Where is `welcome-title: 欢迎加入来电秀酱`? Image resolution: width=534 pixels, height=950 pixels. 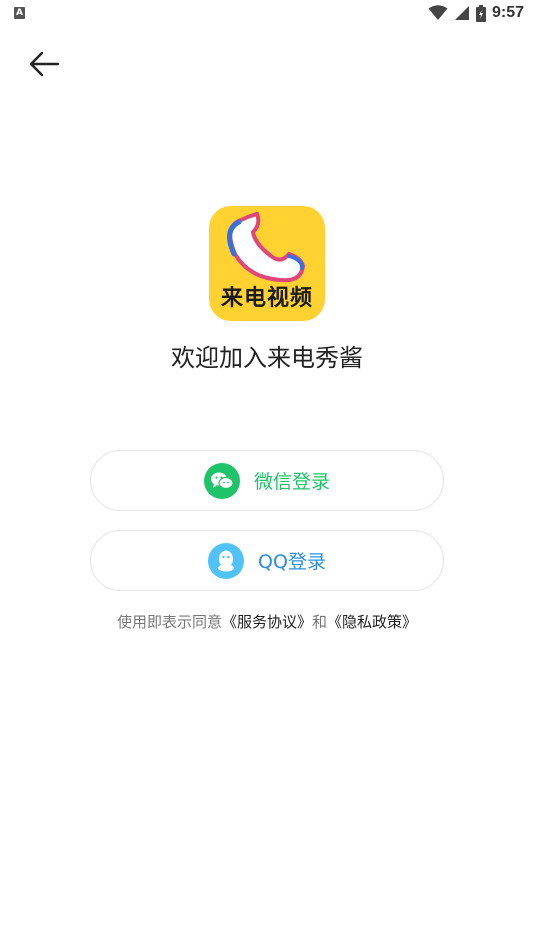
welcome-title: 欢迎加入来电秀酱 is located at coordinates (267, 358).